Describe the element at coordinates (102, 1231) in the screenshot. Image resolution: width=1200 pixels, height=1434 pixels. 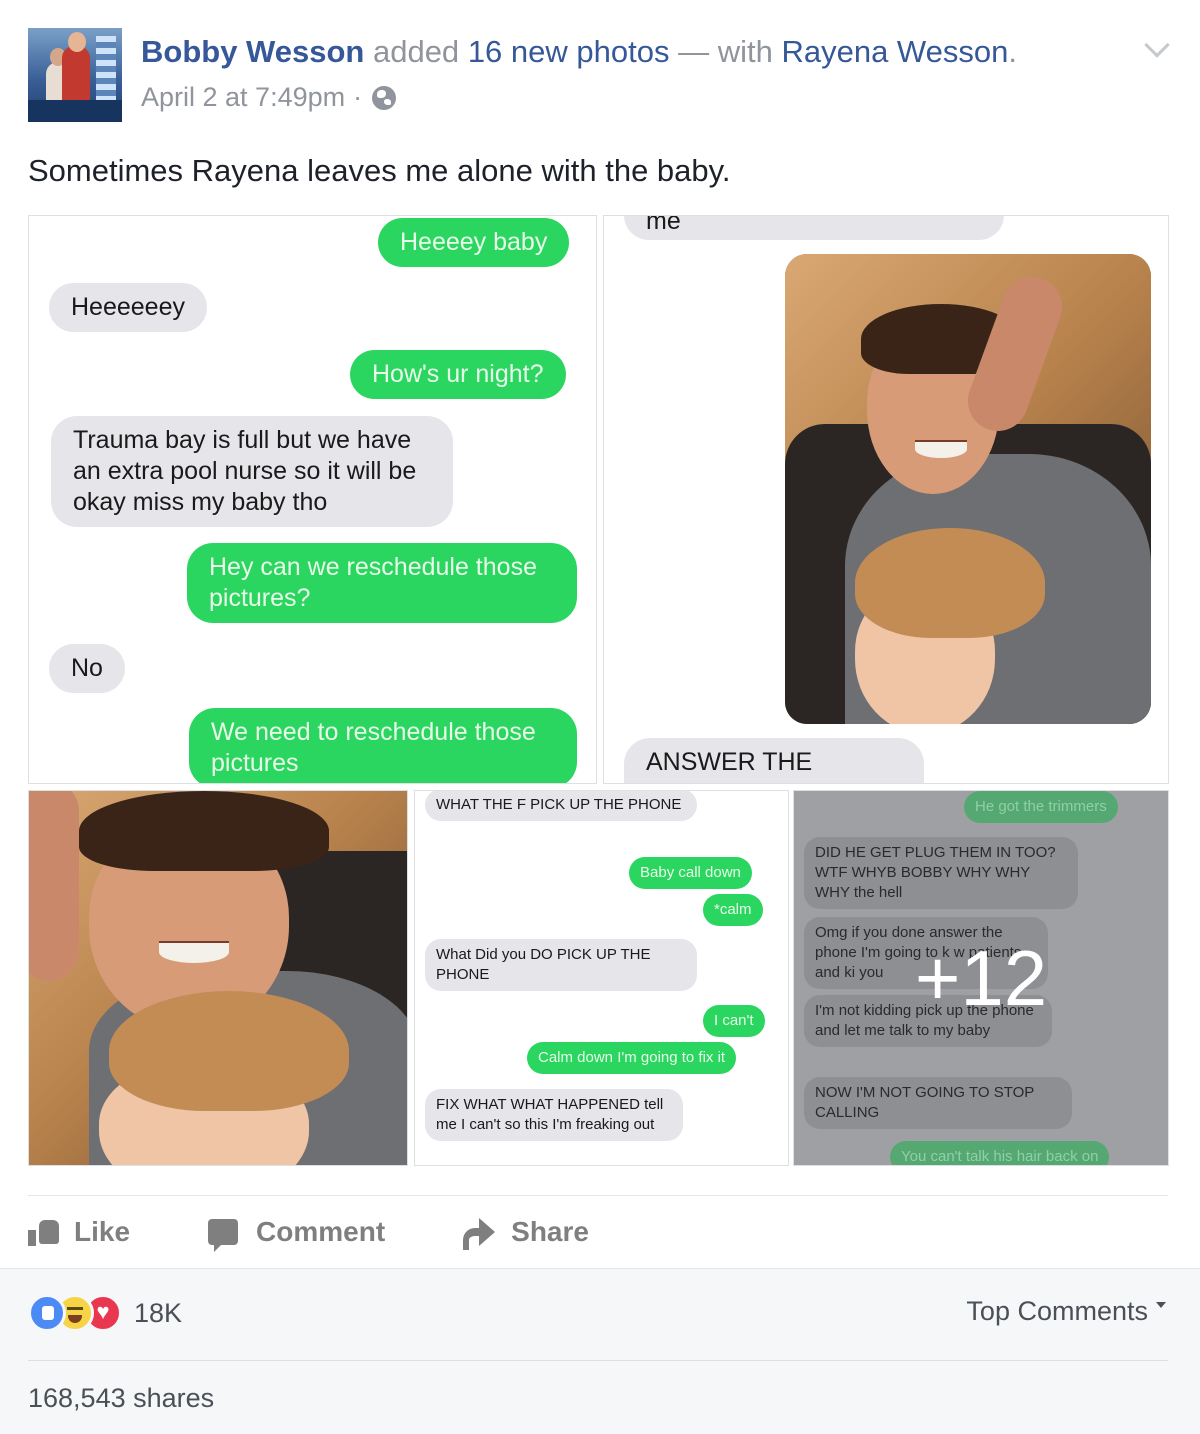
I see `like-label: Like` at that location.